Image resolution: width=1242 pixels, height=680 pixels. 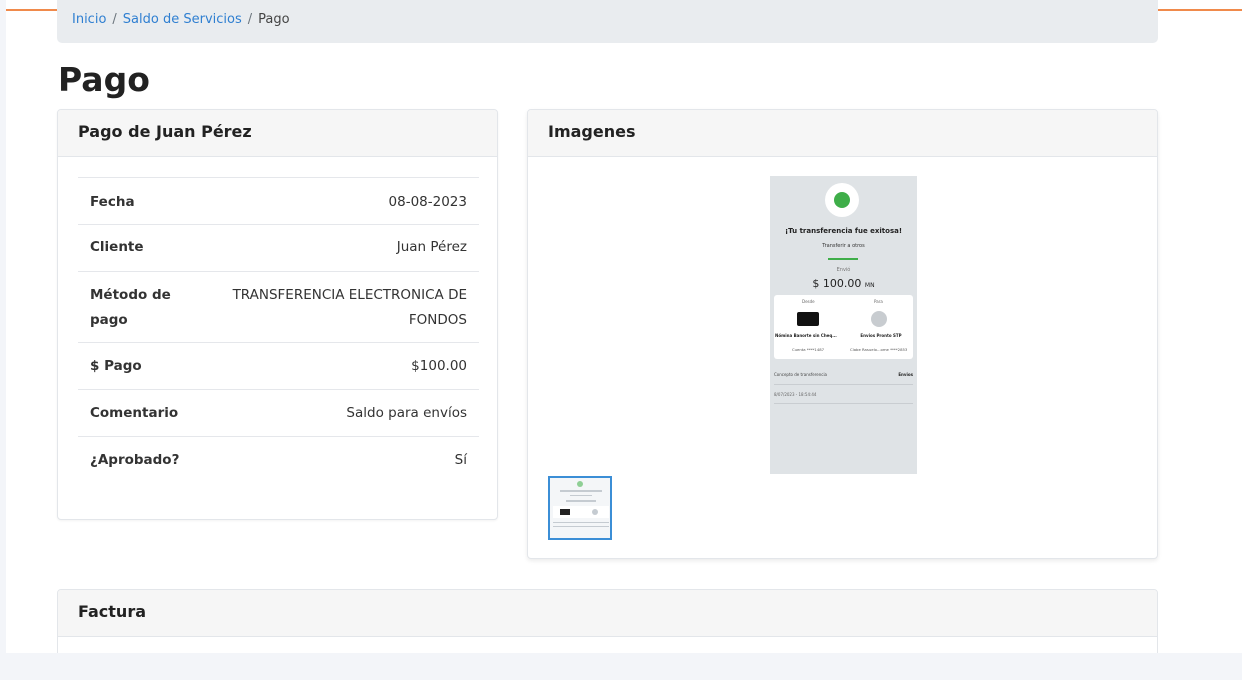 What do you see at coordinates (607, 613) in the screenshot?
I see `invoice-card-title: Factura` at bounding box center [607, 613].